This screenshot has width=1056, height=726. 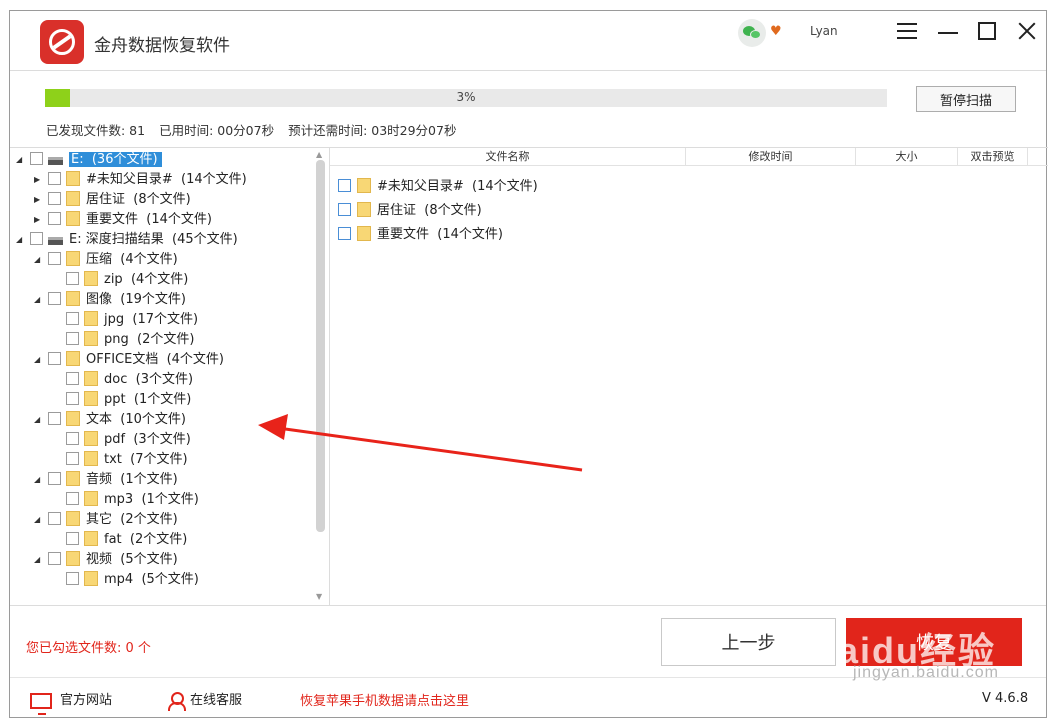 What do you see at coordinates (420, 443) in the screenshot?
I see `annotation-arrow-icon` at bounding box center [420, 443].